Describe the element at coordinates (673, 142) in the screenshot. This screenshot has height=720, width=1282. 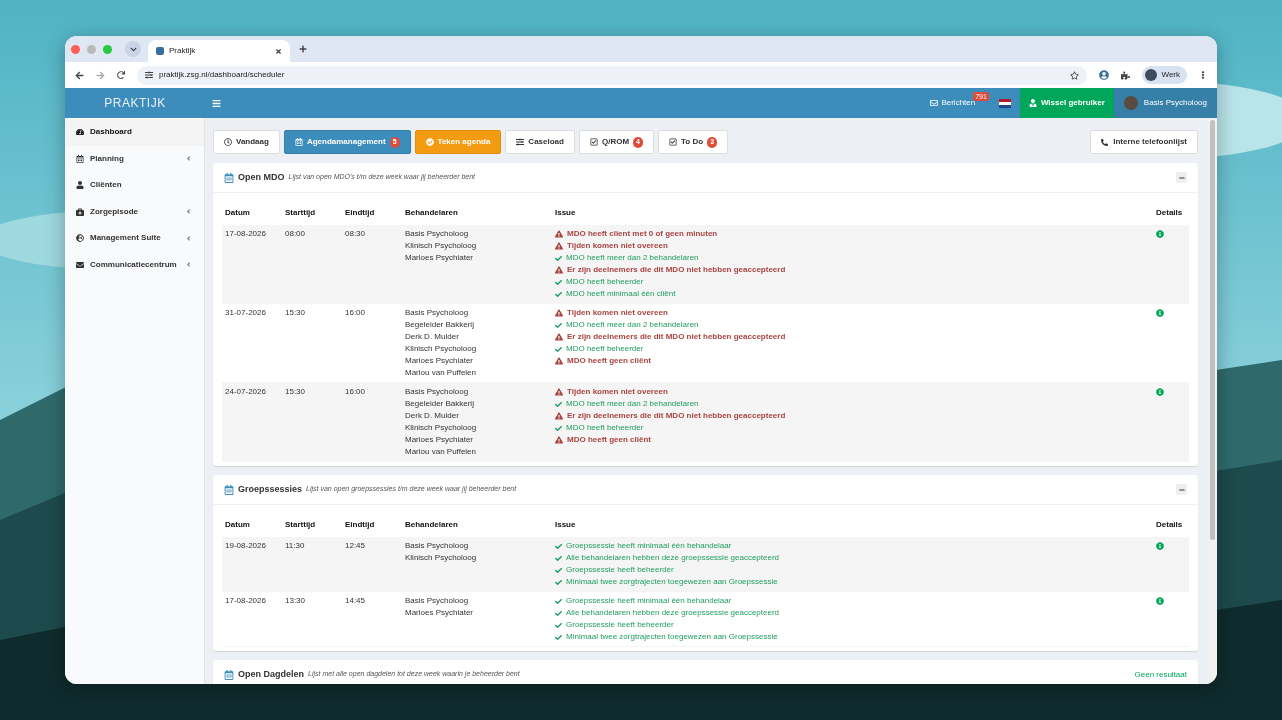
I see `checkbox-icon` at that location.